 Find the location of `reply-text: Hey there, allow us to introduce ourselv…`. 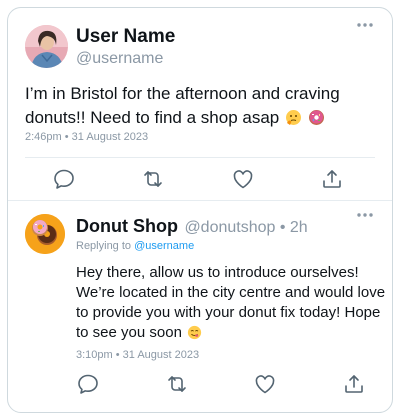

reply-text: Hey there, allow us to introduce ourselv… is located at coordinates (231, 303).